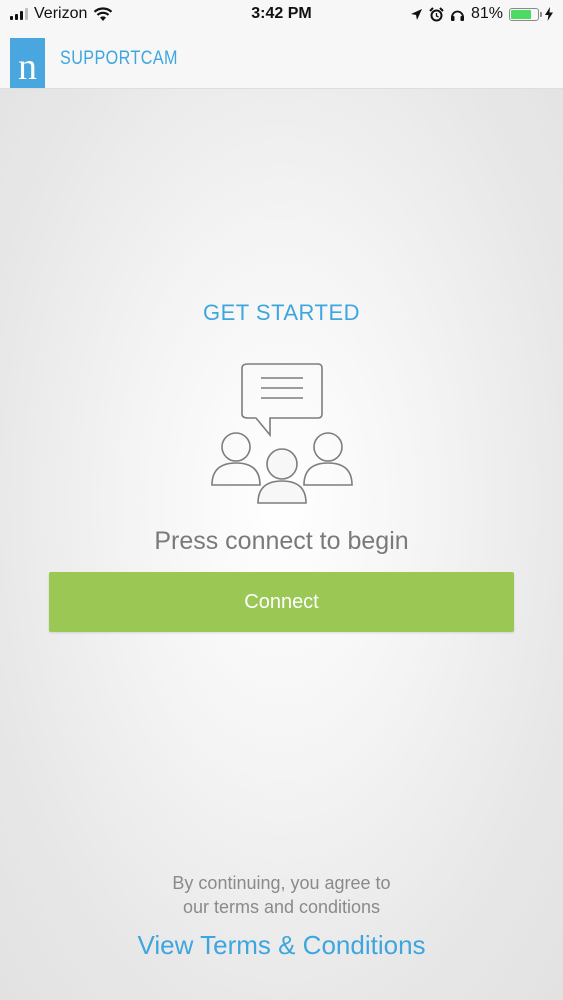 The height and width of the screenshot is (1000, 563). I want to click on app-header: n SUPPORTCAM, so click(281, 59).